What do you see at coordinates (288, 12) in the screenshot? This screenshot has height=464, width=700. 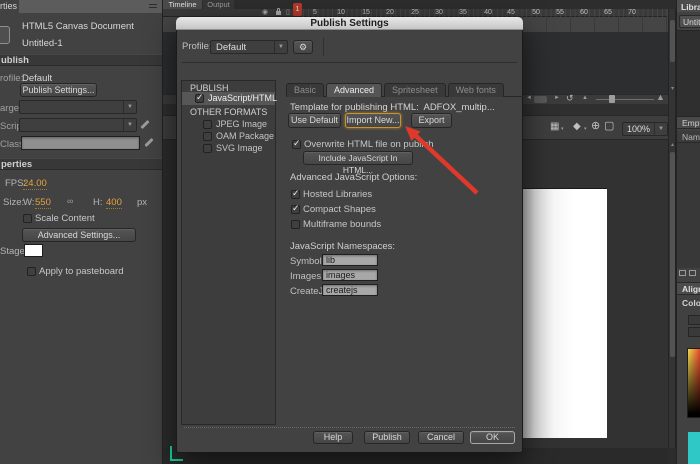 I see `outline-icon: ▯` at bounding box center [288, 12].